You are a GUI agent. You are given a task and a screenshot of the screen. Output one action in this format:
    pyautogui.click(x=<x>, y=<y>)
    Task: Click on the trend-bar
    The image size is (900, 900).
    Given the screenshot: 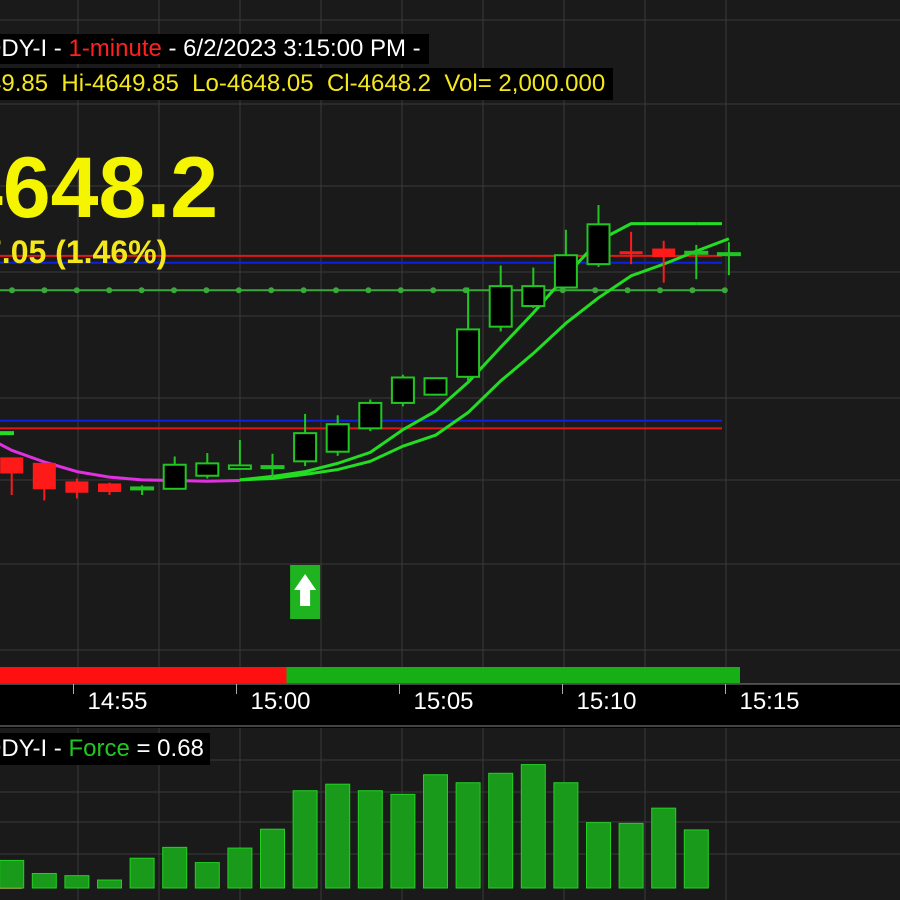 What is the action you would take?
    pyautogui.click(x=370, y=675)
    